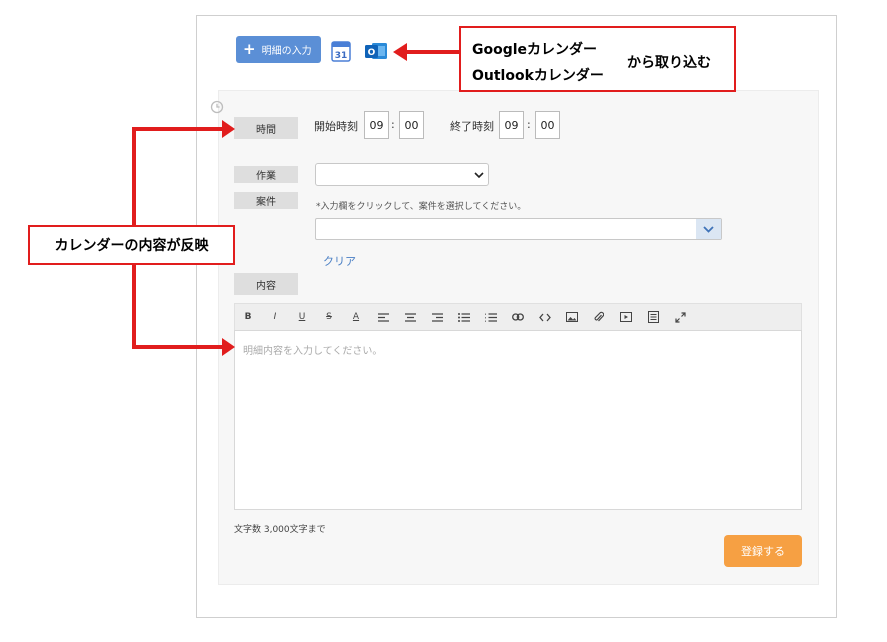  What do you see at coordinates (464, 317) in the screenshot?
I see `bullet-list-icon` at bounding box center [464, 317].